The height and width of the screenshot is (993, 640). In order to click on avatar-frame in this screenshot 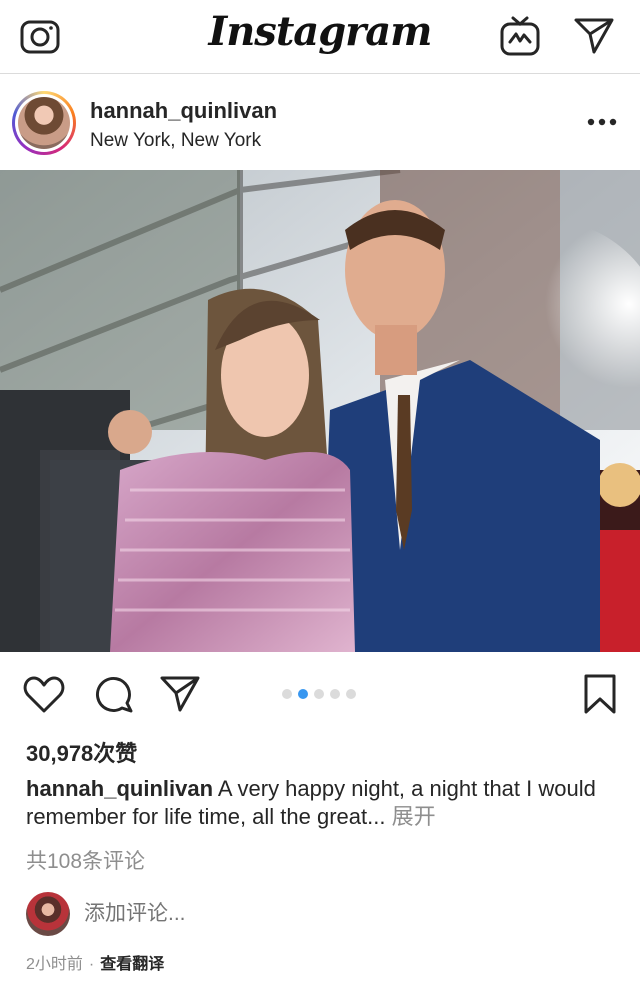, I will do `click(44, 123)`.